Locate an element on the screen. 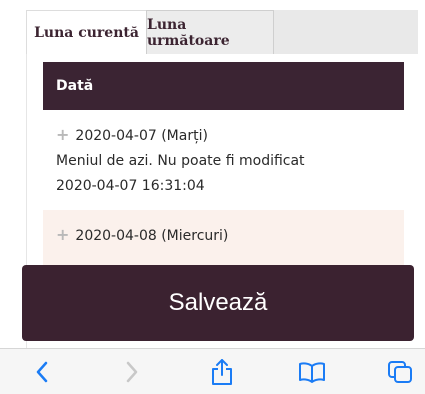 Image resolution: width=425 pixels, height=394 pixels. table-row: +2020-04-08 (Miercuri) is located at coordinates (223, 240).